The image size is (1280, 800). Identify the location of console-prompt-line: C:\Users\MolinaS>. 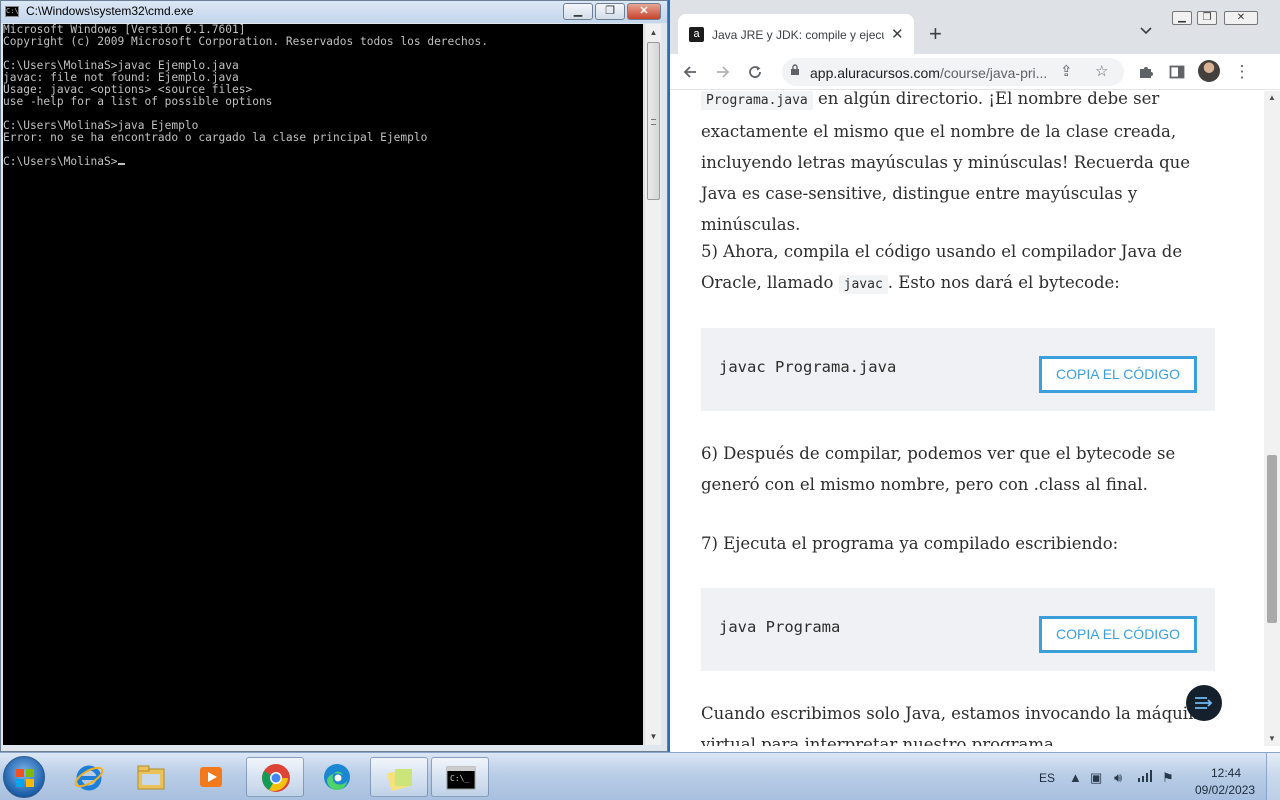
(323, 162).